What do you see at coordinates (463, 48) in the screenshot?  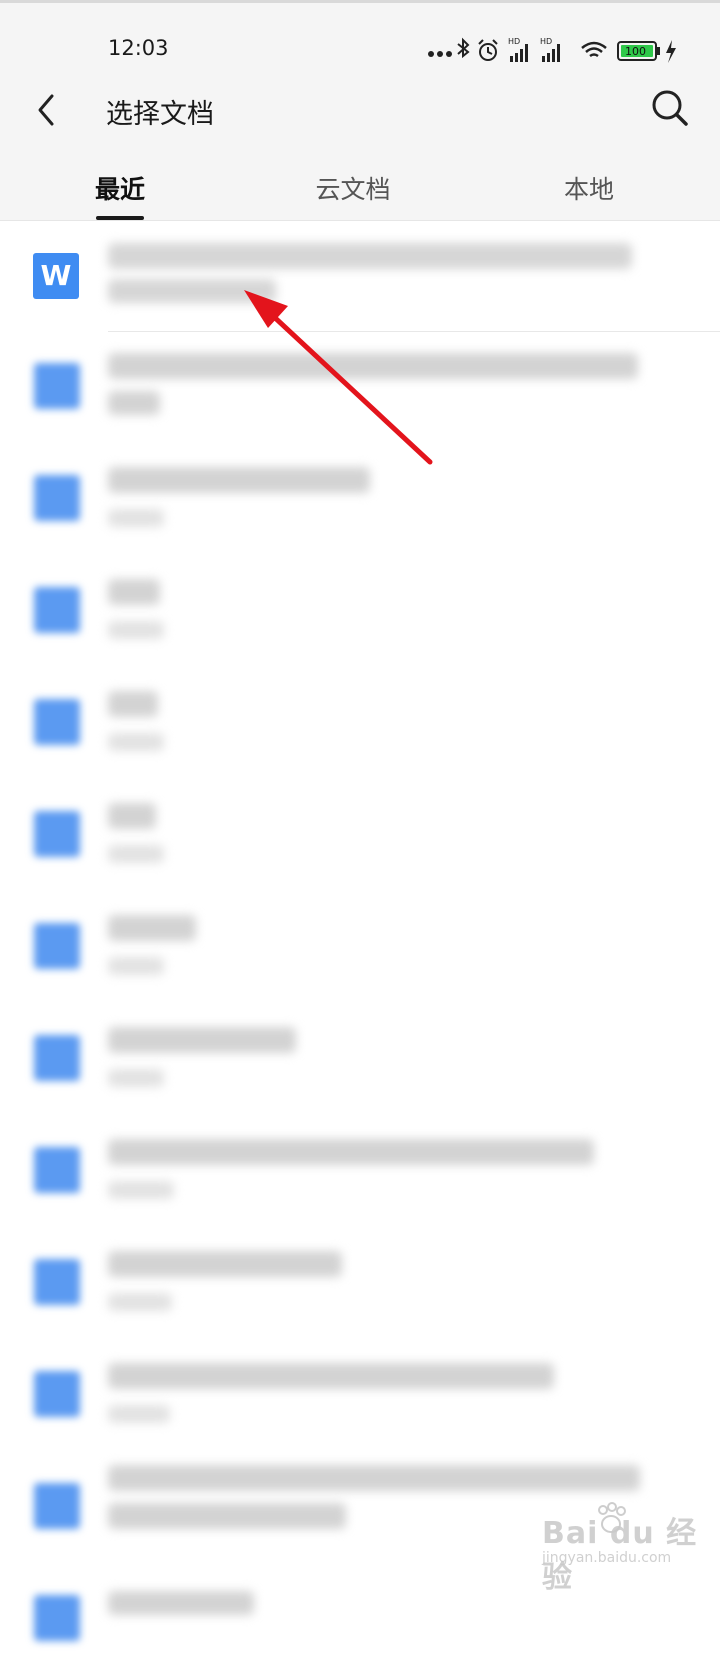 I see `bluetooth-icon` at bounding box center [463, 48].